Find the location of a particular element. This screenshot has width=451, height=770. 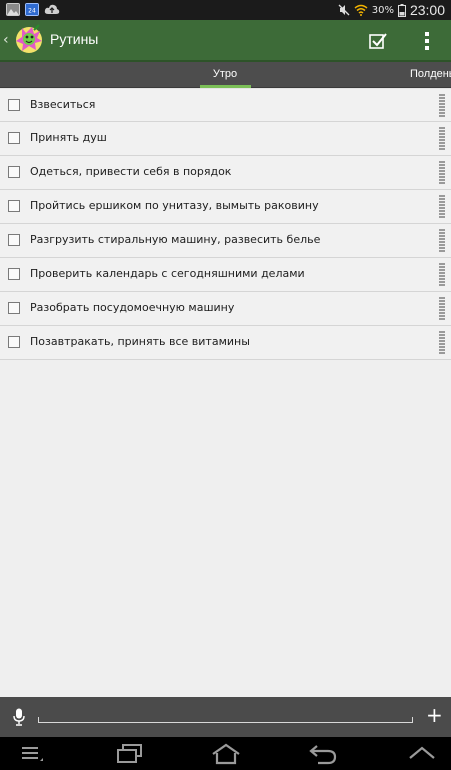

mute-icon is located at coordinates (344, 10).